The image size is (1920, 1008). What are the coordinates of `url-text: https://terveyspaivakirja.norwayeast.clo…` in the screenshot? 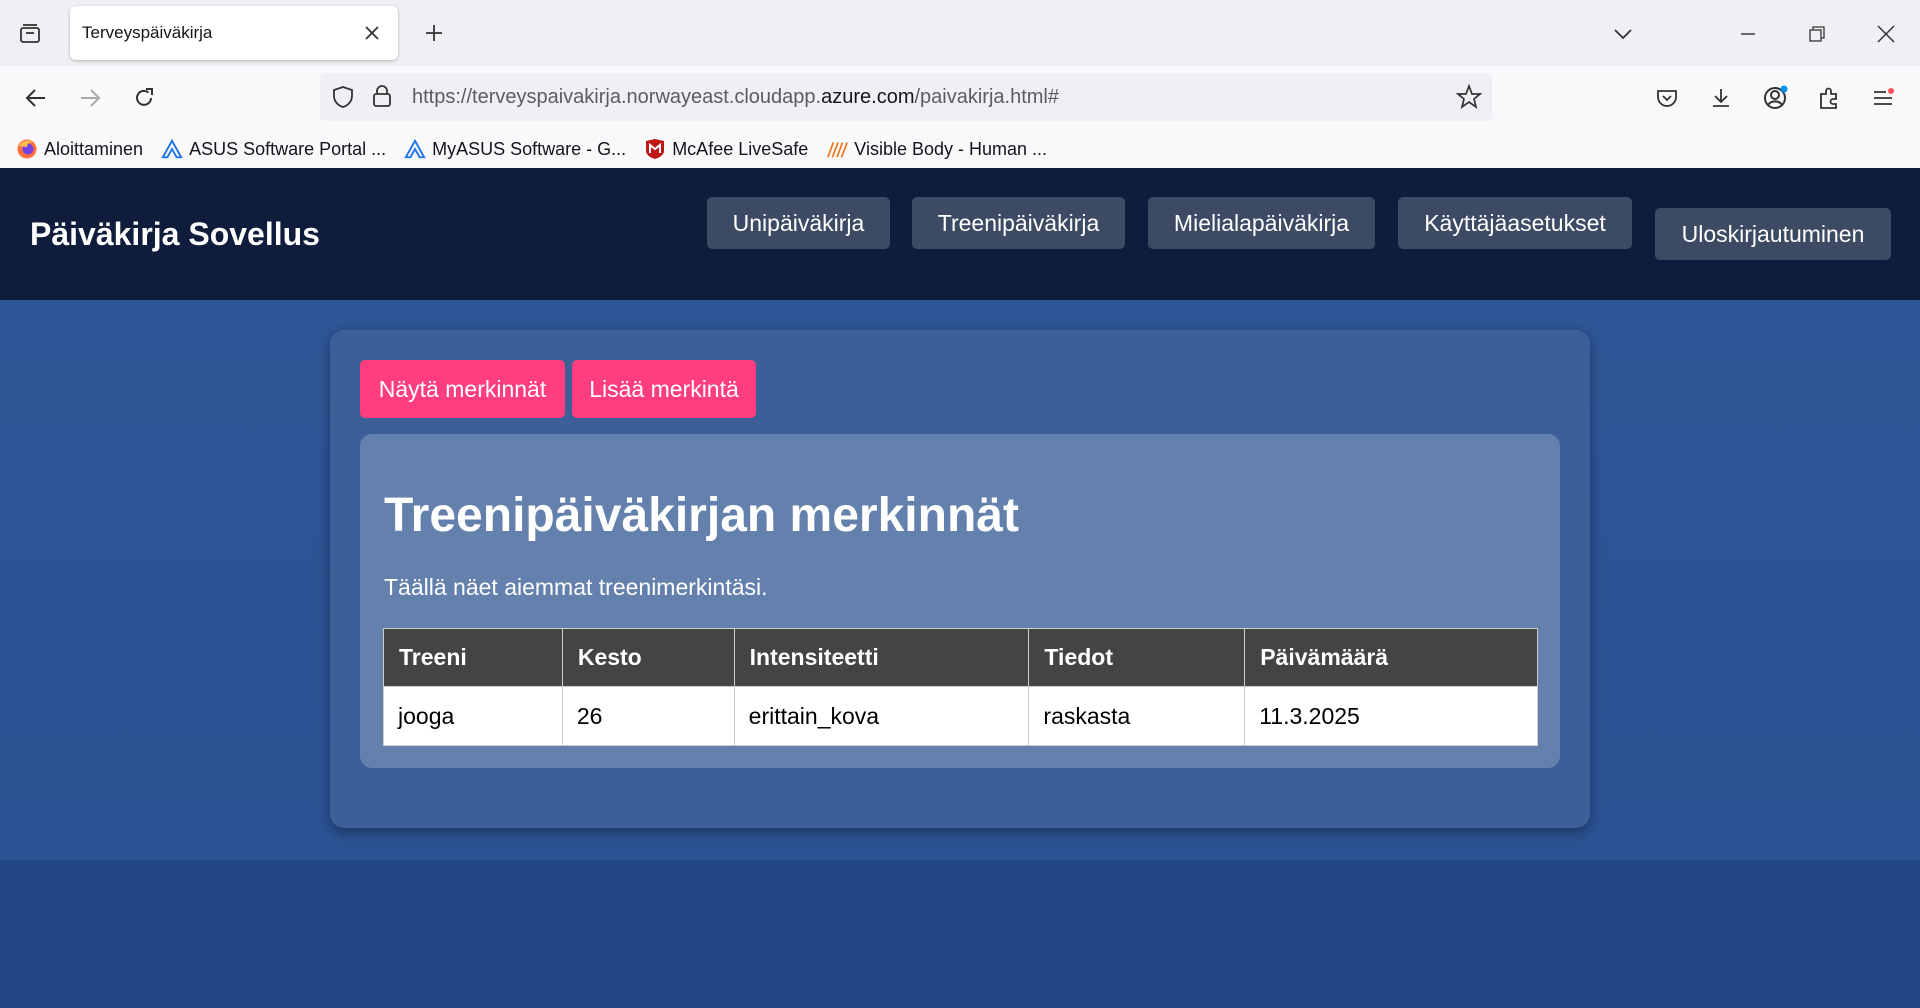 It's located at (735, 97).